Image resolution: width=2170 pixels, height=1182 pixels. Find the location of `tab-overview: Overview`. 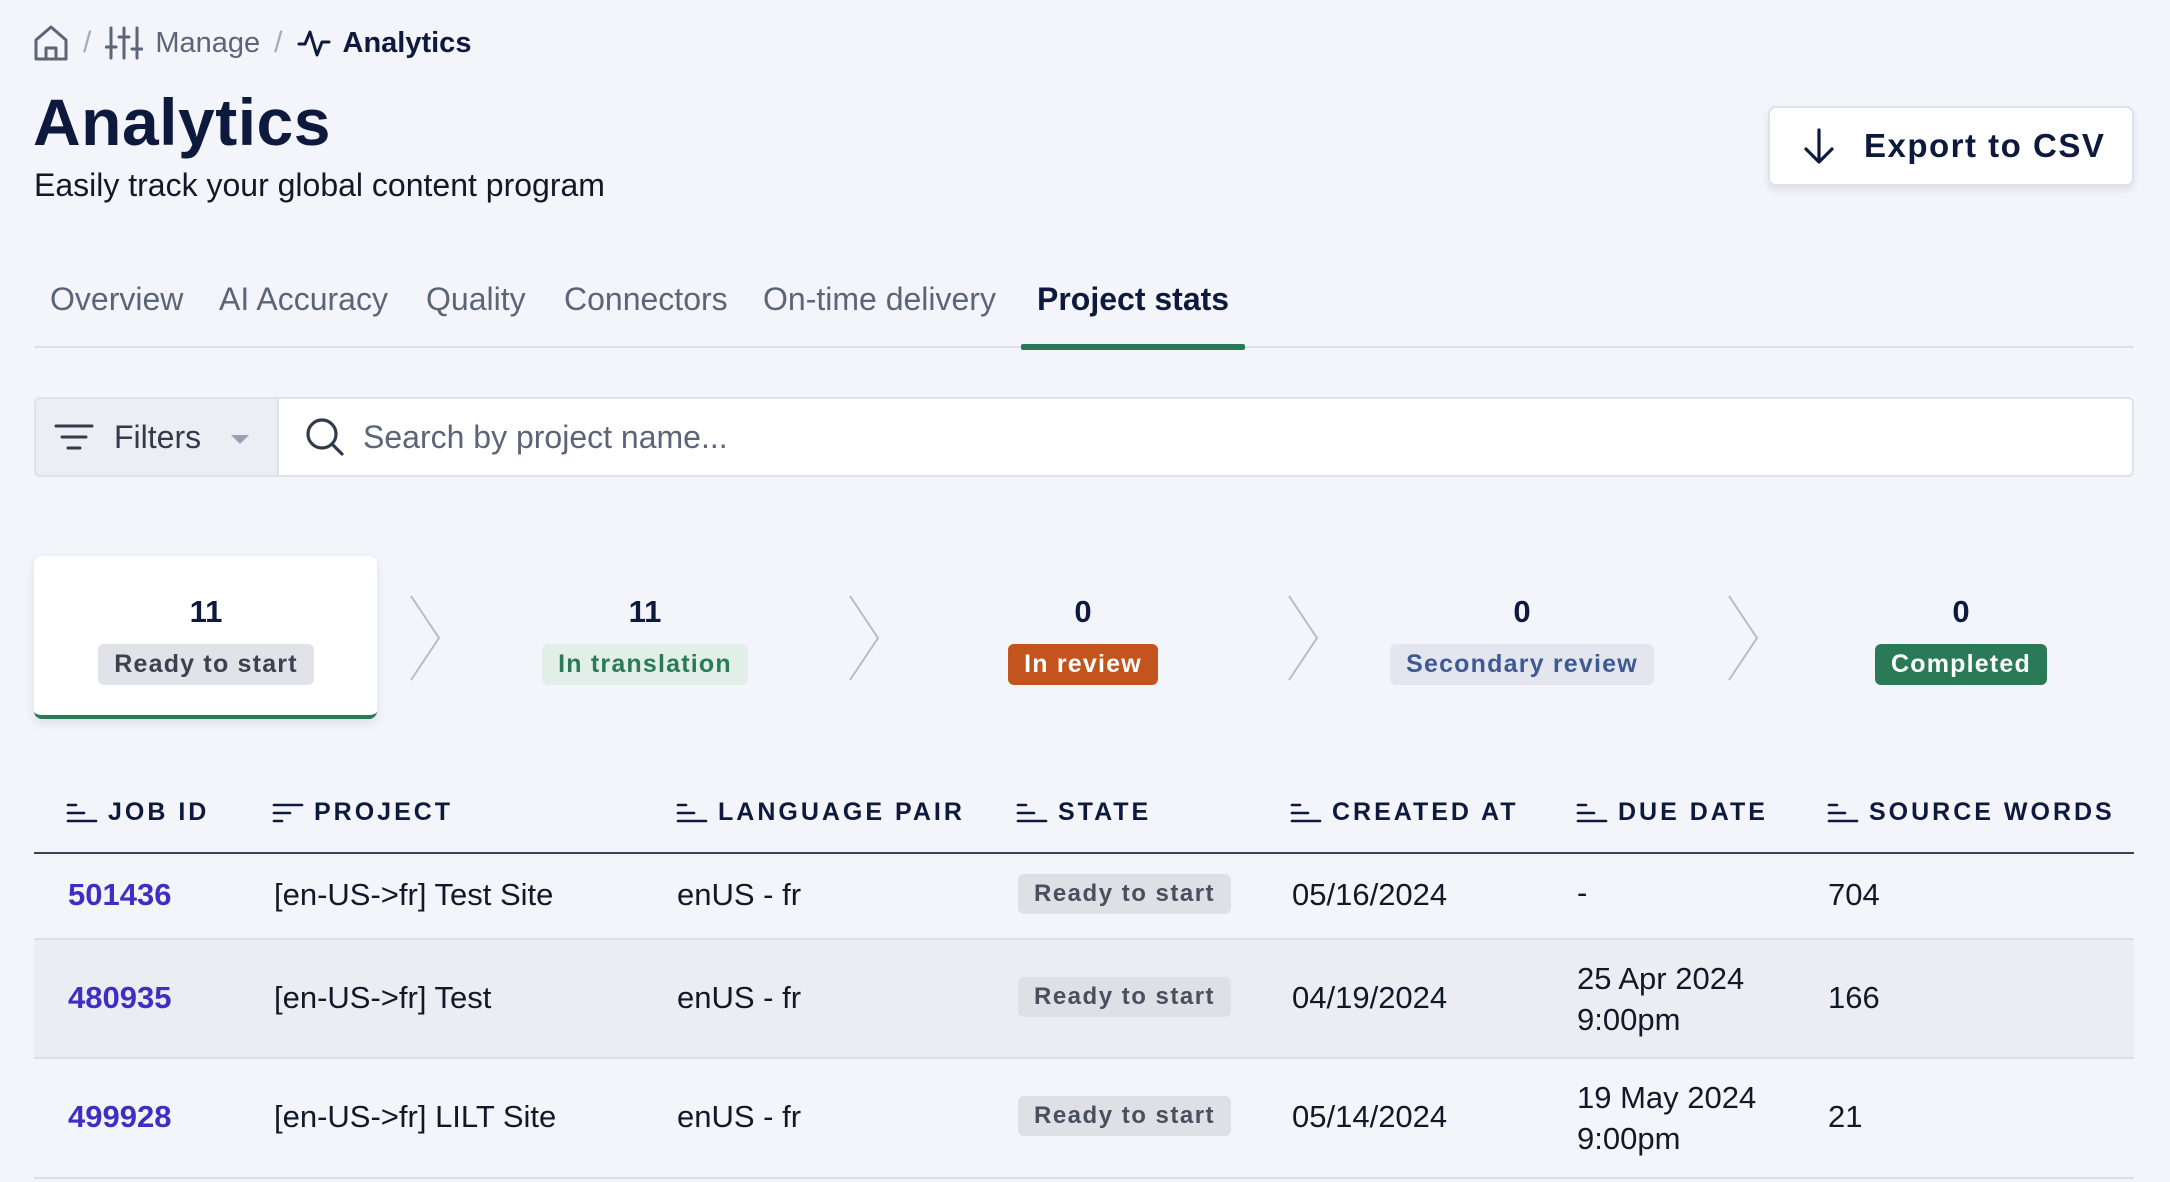

tab-overview: Overview is located at coordinates (116, 309).